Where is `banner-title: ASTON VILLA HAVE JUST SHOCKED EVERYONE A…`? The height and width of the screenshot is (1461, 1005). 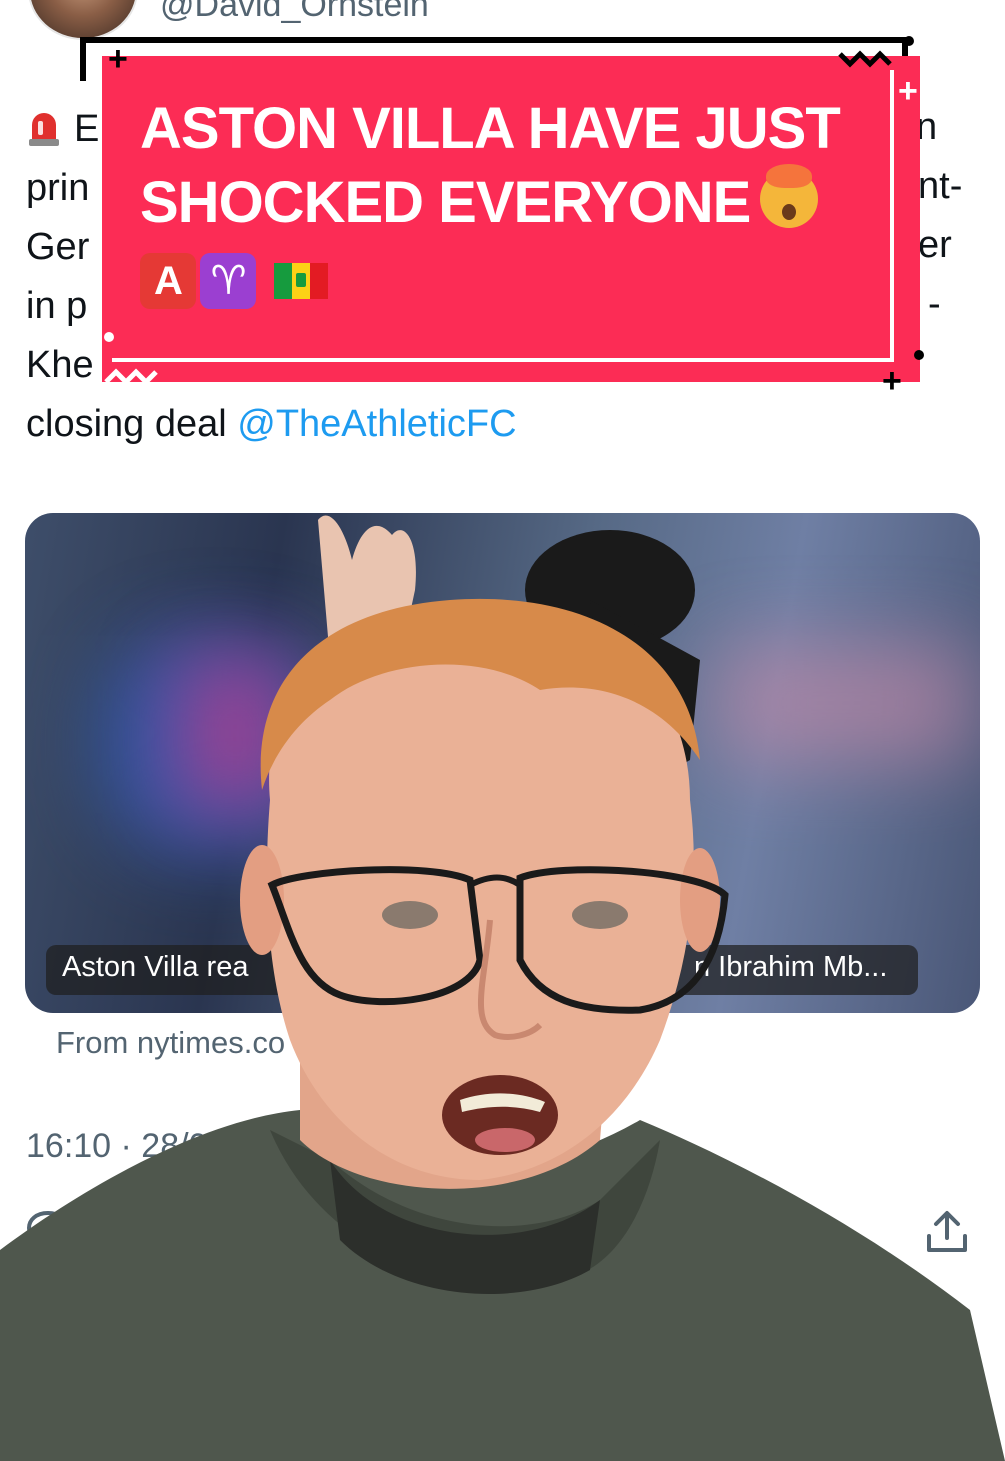 banner-title: ASTON VILLA HAVE JUST SHOCKED EVERYONE A… is located at coordinates (510, 203).